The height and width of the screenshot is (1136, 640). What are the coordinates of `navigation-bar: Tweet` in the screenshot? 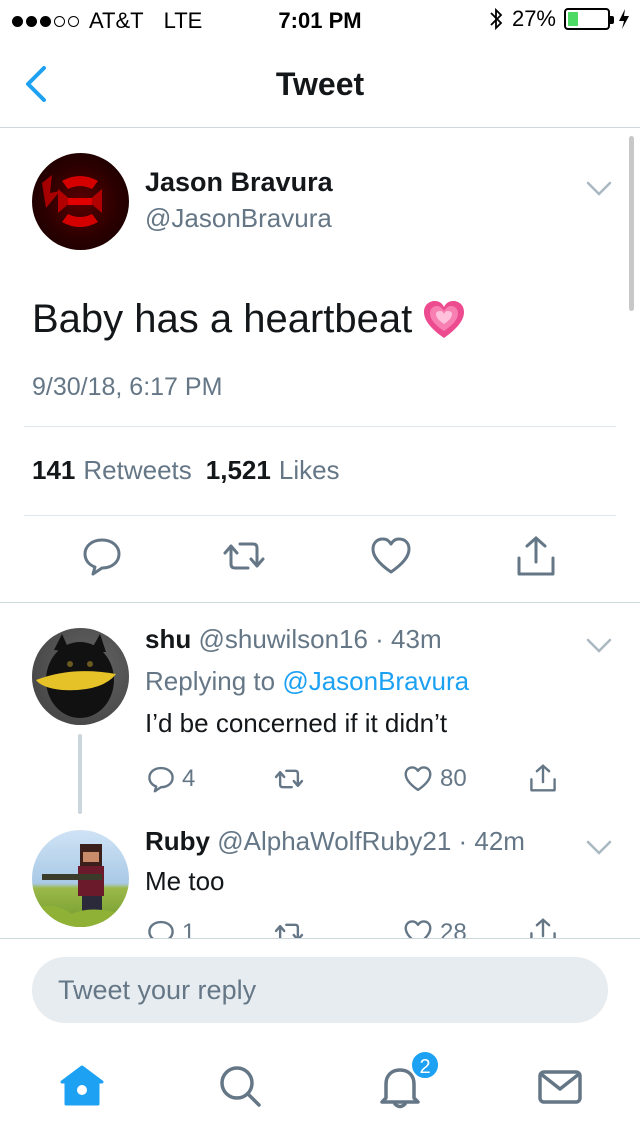 It's located at (320, 84).